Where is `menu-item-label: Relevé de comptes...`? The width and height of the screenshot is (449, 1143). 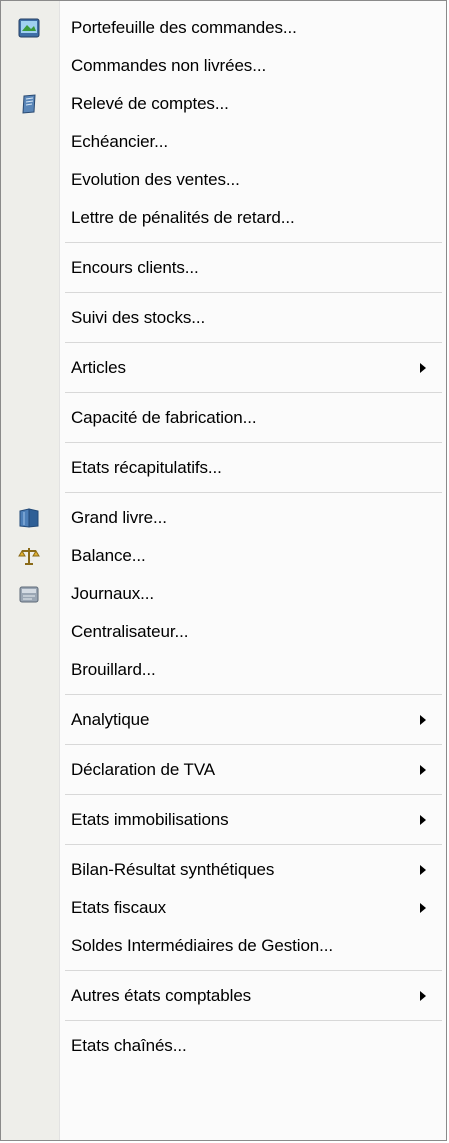 menu-item-label: Relevé de comptes... is located at coordinates (150, 103).